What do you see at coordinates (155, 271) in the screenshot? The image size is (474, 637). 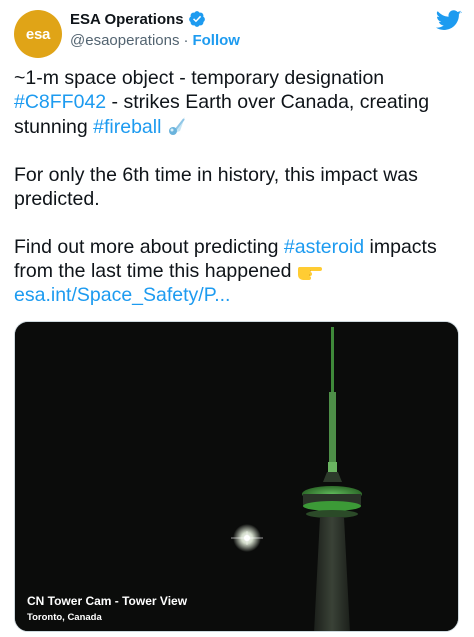 I see `tweet-text-segment: from the last time this happened` at bounding box center [155, 271].